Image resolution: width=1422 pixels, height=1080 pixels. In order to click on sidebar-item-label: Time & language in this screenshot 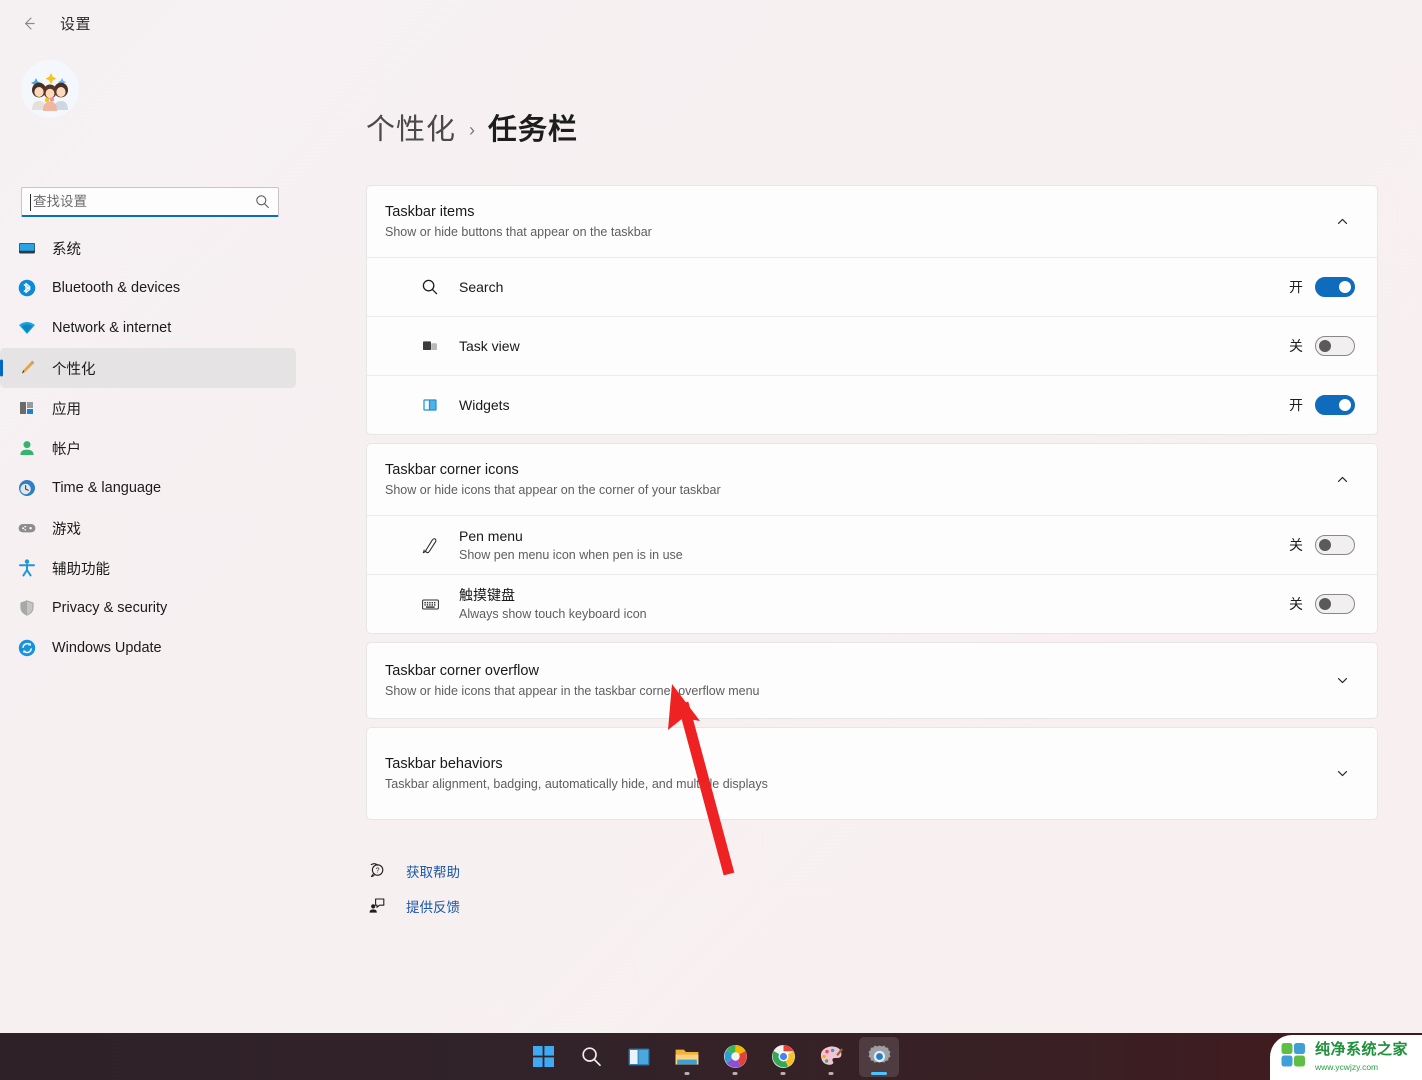, I will do `click(107, 488)`.